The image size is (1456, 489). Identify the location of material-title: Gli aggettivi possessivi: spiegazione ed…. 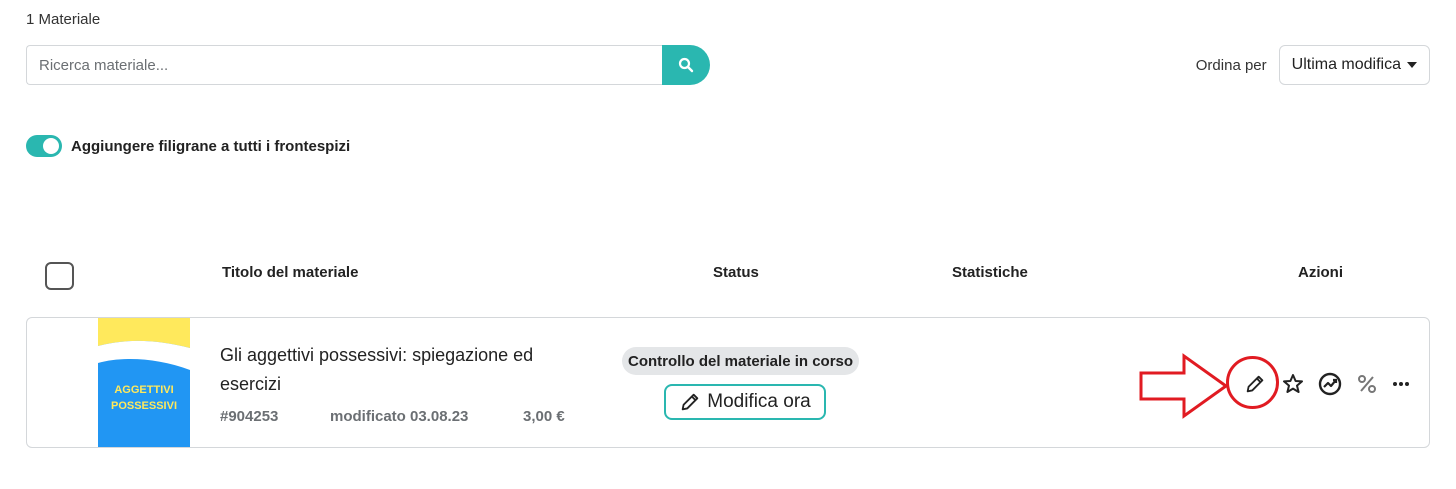
(400, 370).